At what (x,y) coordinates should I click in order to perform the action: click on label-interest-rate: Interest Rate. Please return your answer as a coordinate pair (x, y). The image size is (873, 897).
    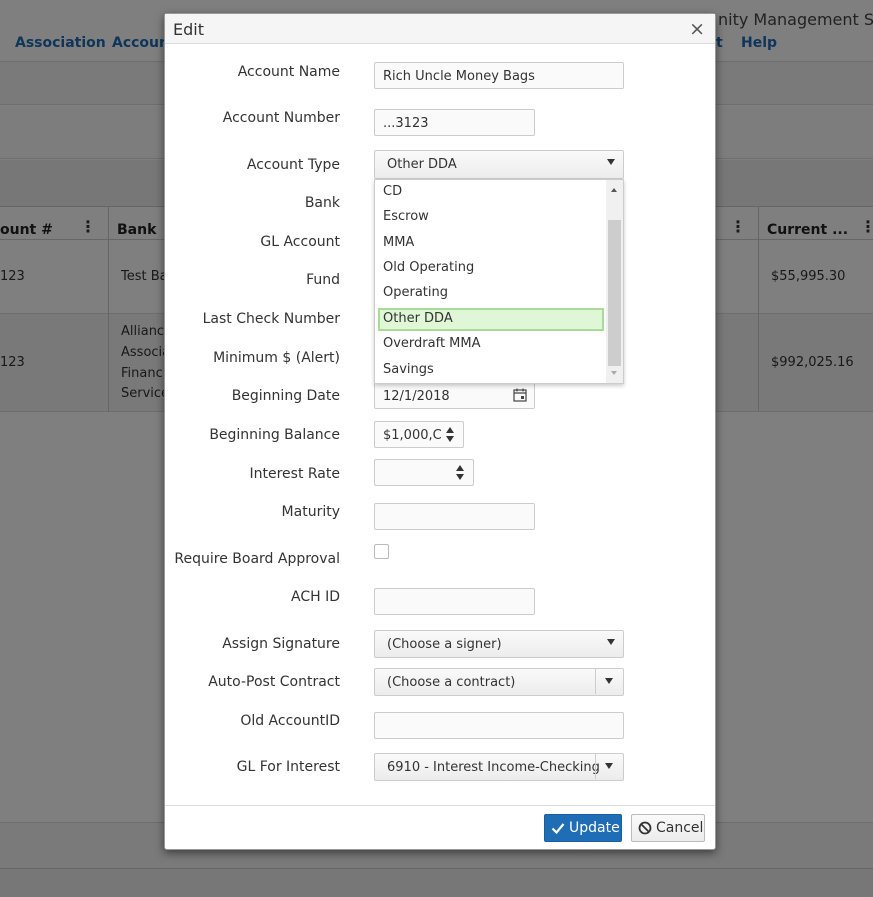
    Looking at the image, I should click on (294, 474).